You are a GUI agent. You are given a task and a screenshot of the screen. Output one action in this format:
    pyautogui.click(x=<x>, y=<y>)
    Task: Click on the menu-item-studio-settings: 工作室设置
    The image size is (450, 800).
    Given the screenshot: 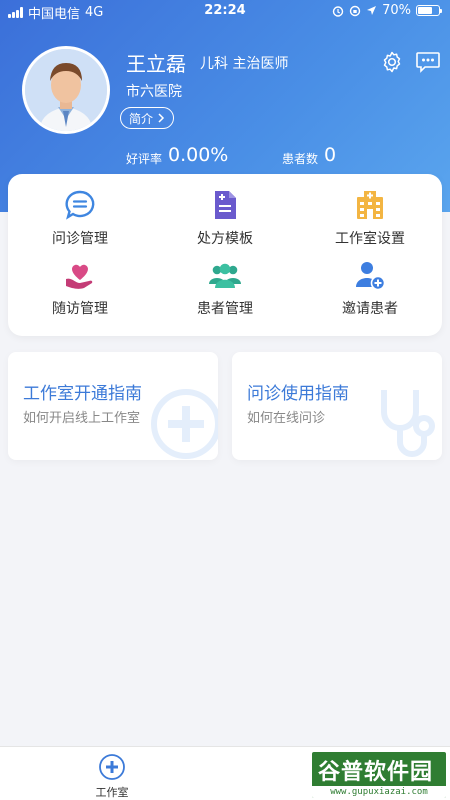 What is the action you would take?
    pyautogui.click(x=370, y=219)
    